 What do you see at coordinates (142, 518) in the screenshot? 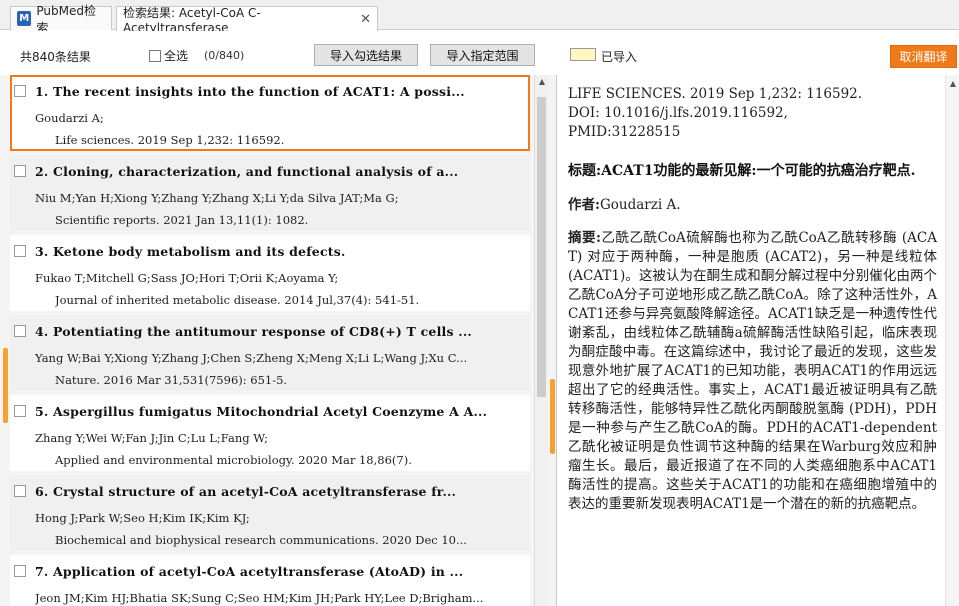
I see `result-authors: Hong J;Park W;Seo H;Kim IK;Kim KJ;` at bounding box center [142, 518].